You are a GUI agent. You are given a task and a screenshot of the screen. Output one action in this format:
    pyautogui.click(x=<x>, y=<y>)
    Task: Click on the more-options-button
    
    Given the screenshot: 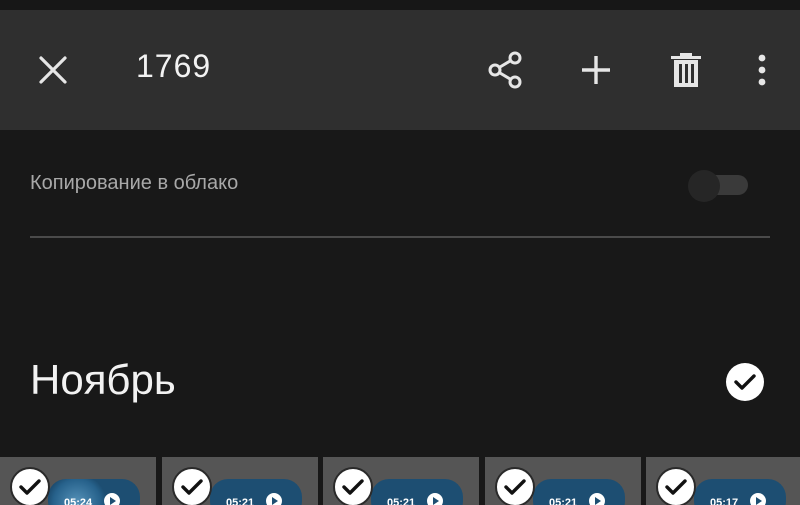 What is the action you would take?
    pyautogui.click(x=762, y=70)
    